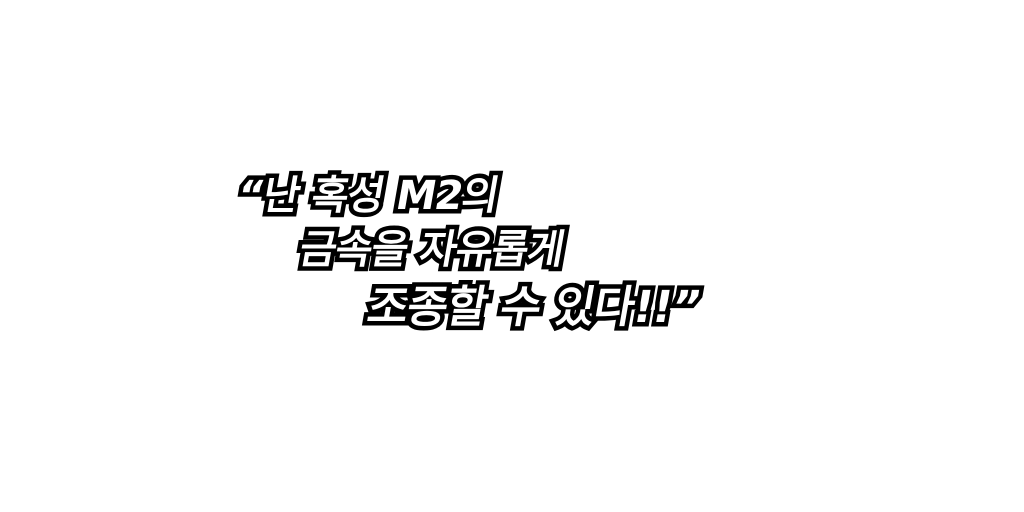 The height and width of the screenshot is (512, 1024). What do you see at coordinates (431, 250) in the screenshot?
I see `caption-line-2: 금속을 자유롭게` at bounding box center [431, 250].